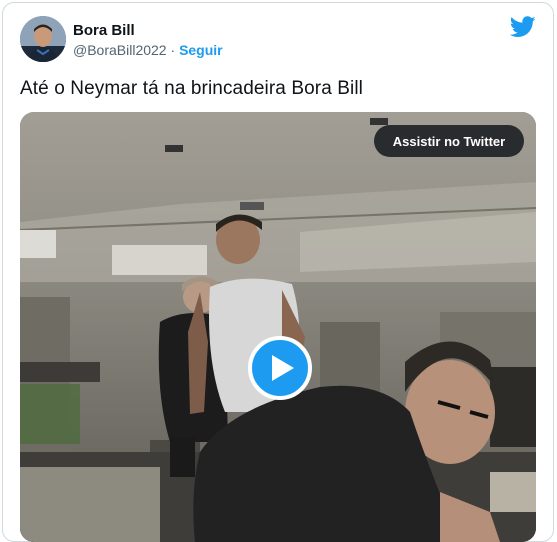  What do you see at coordinates (449, 141) in the screenshot?
I see `watch-on-twitter-button: Assistir no Twitter` at bounding box center [449, 141].